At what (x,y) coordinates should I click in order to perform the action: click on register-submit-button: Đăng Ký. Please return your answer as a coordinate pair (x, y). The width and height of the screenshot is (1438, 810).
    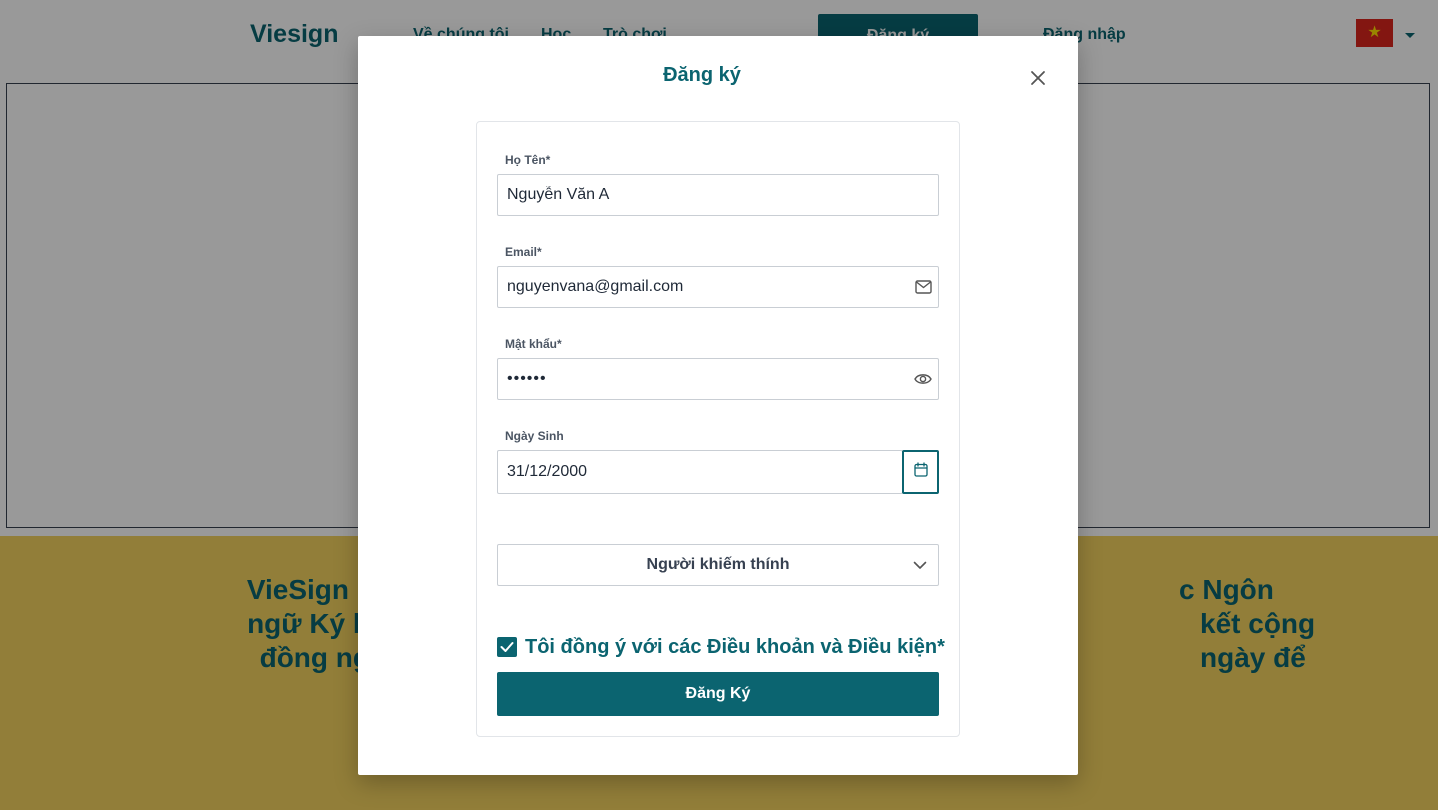
    Looking at the image, I should click on (718, 694).